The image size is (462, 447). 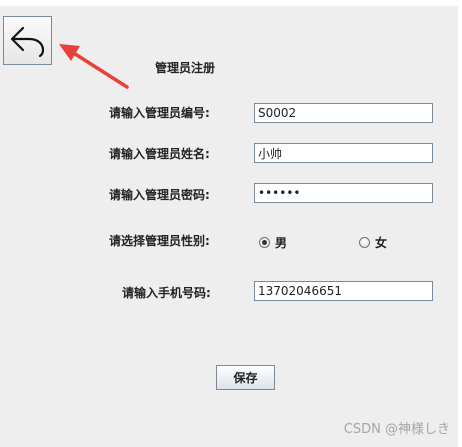 What do you see at coordinates (159, 154) in the screenshot?
I see `name-label: 请输入管理员姓名:` at bounding box center [159, 154].